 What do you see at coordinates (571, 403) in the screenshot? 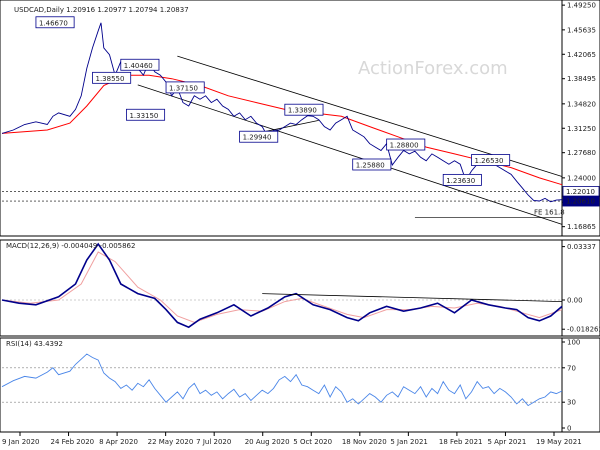
I see `rsi-axis-tick-label: 30` at bounding box center [571, 403].